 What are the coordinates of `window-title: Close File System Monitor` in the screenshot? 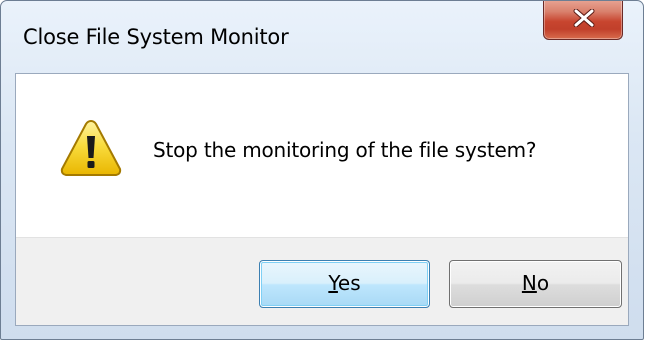 It's located at (156, 37).